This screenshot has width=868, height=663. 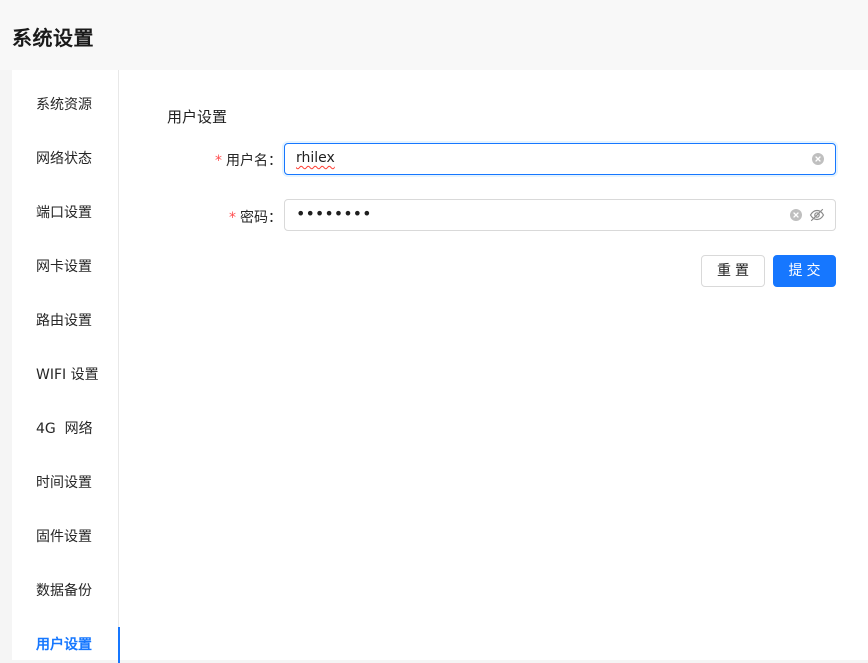 I want to click on password-value: ••••••••, so click(x=334, y=213).